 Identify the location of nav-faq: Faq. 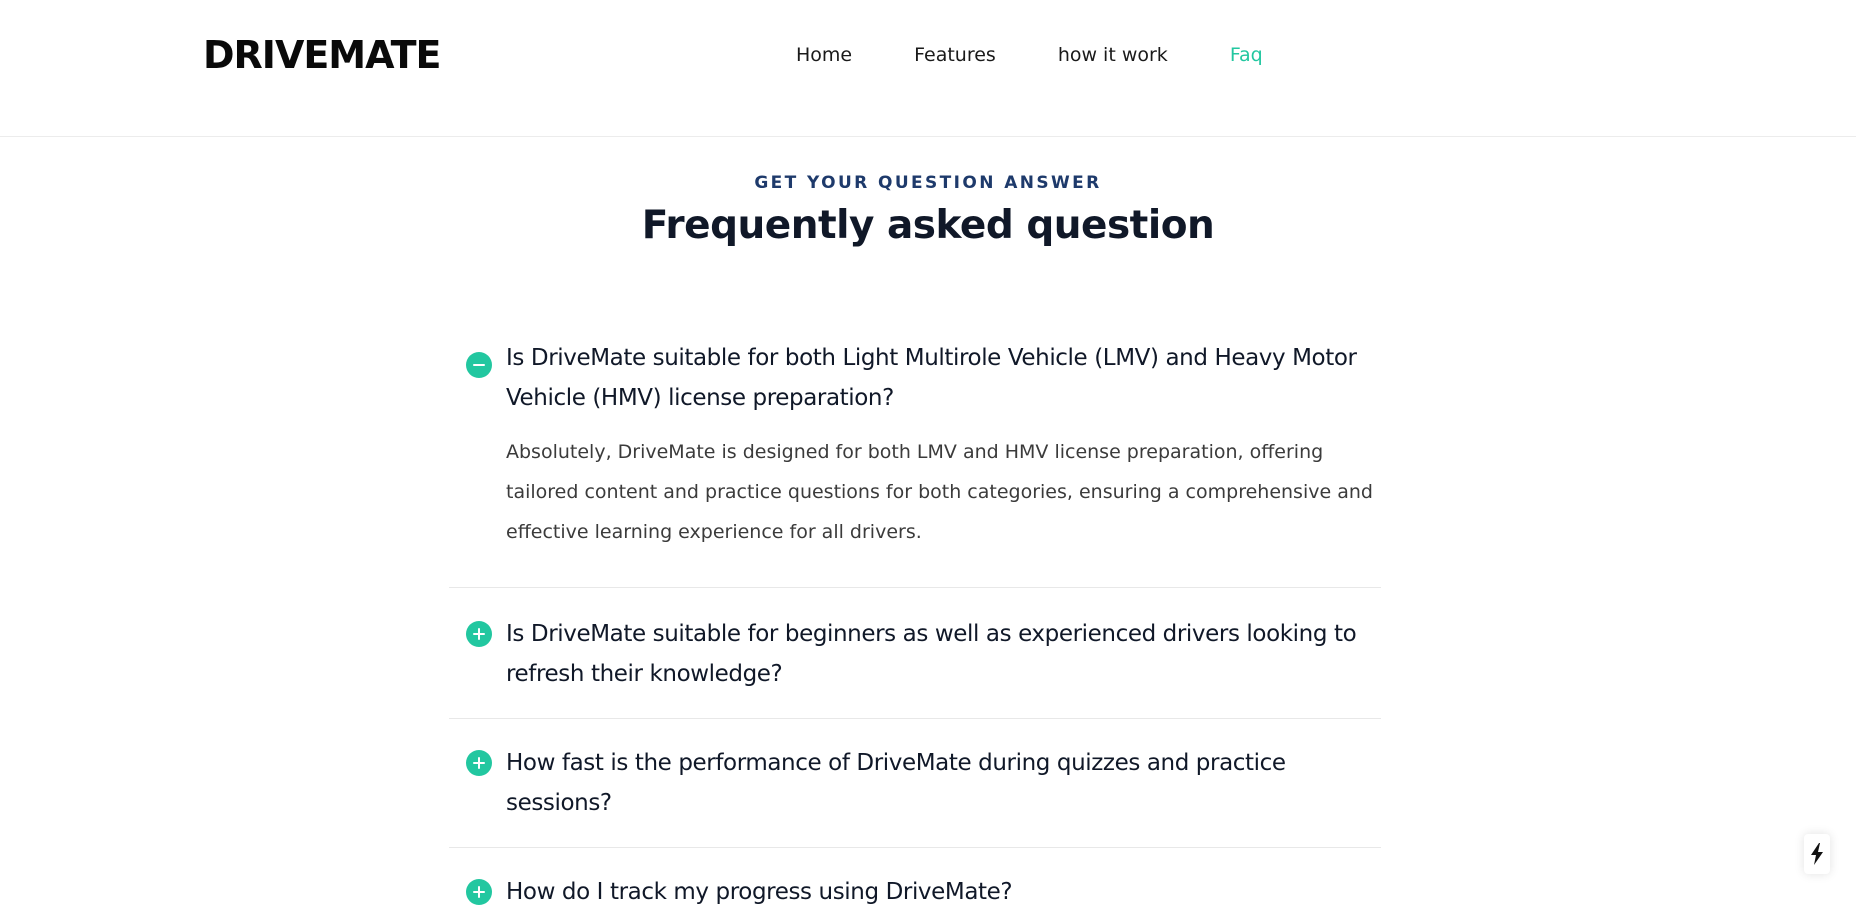
(1246, 55).